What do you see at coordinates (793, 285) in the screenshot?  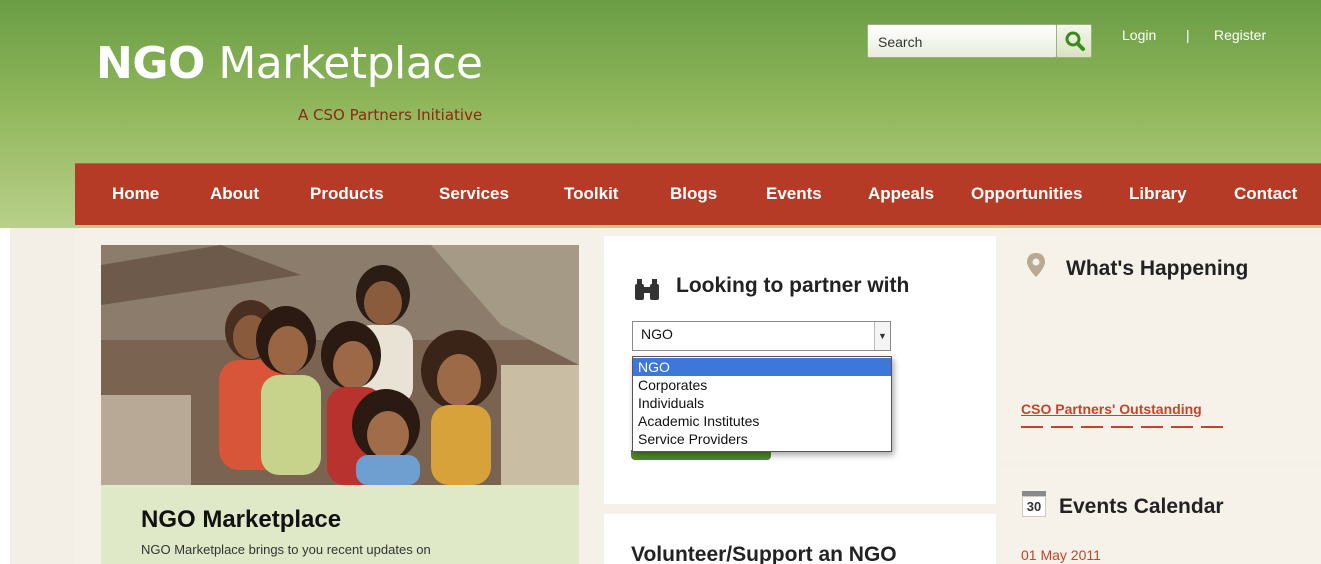 I see `partner-title: Looking to partner with` at bounding box center [793, 285].